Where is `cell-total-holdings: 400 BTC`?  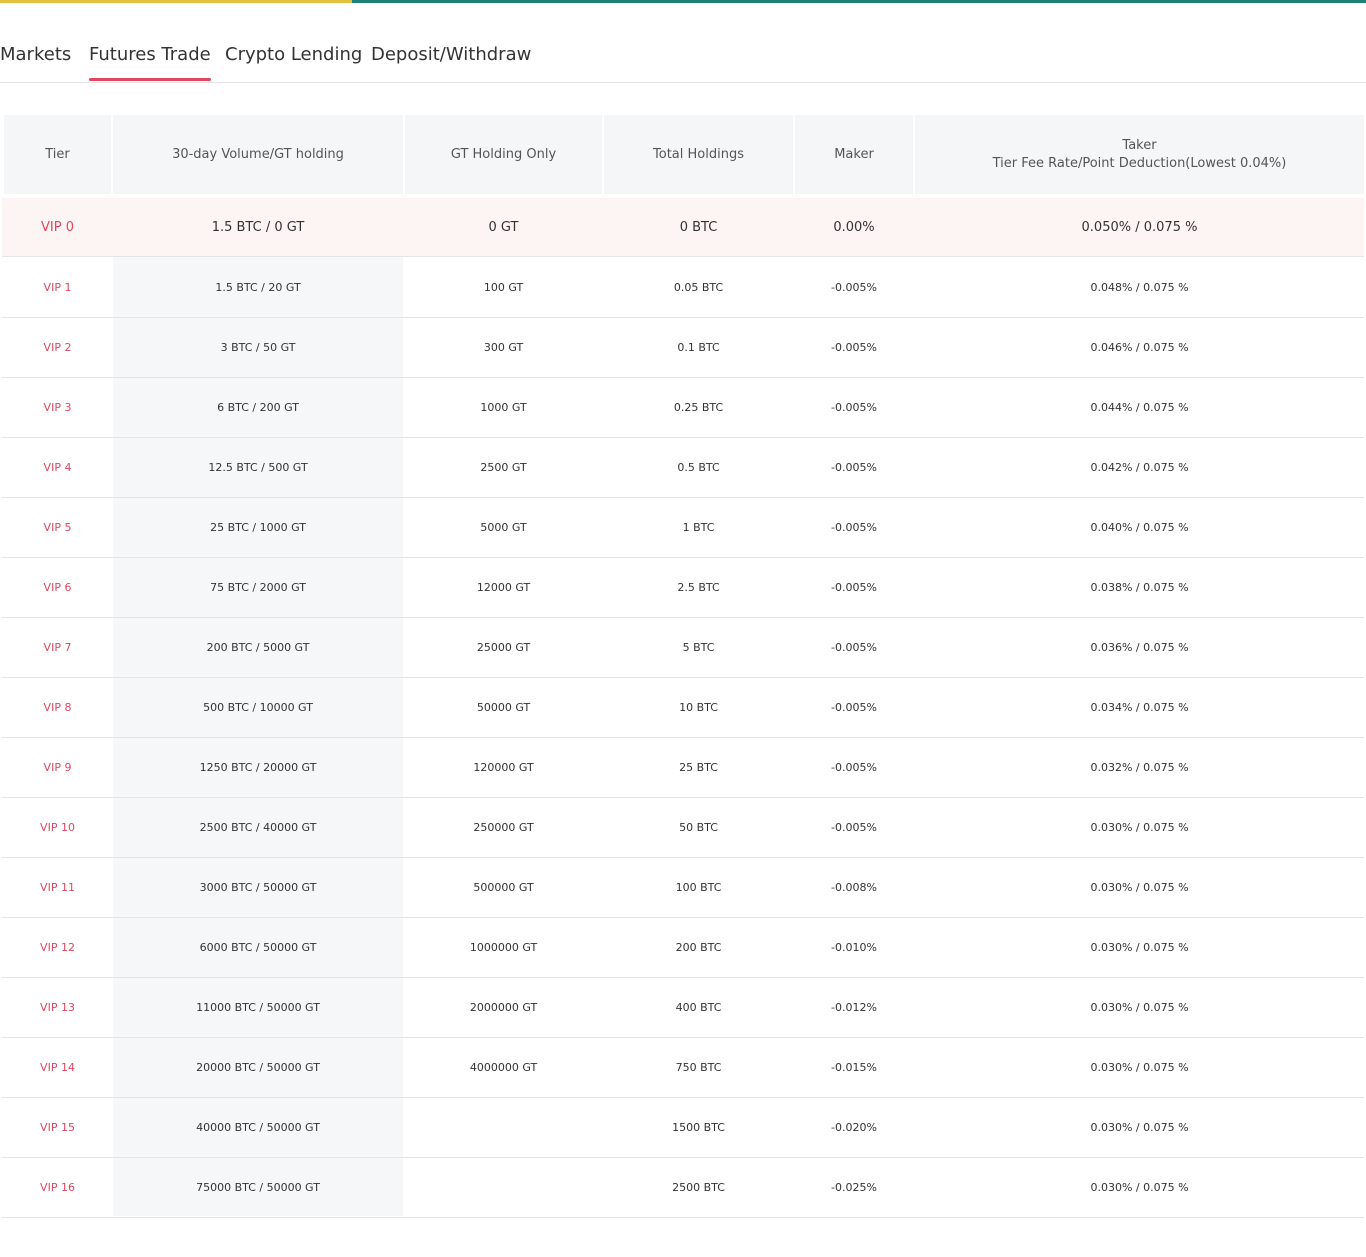
cell-total-holdings: 400 BTC is located at coordinates (698, 1007).